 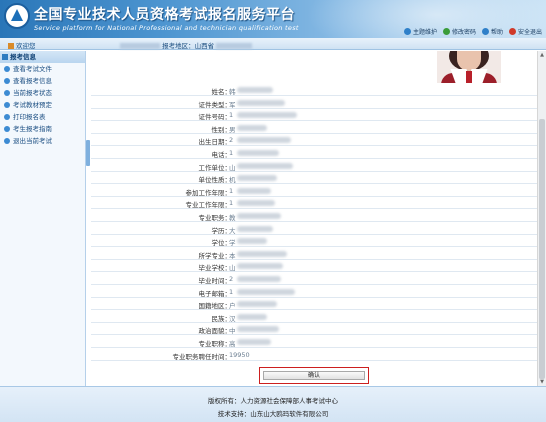 I want to click on form-row: 工作单位：山, so click(x=314, y=166).